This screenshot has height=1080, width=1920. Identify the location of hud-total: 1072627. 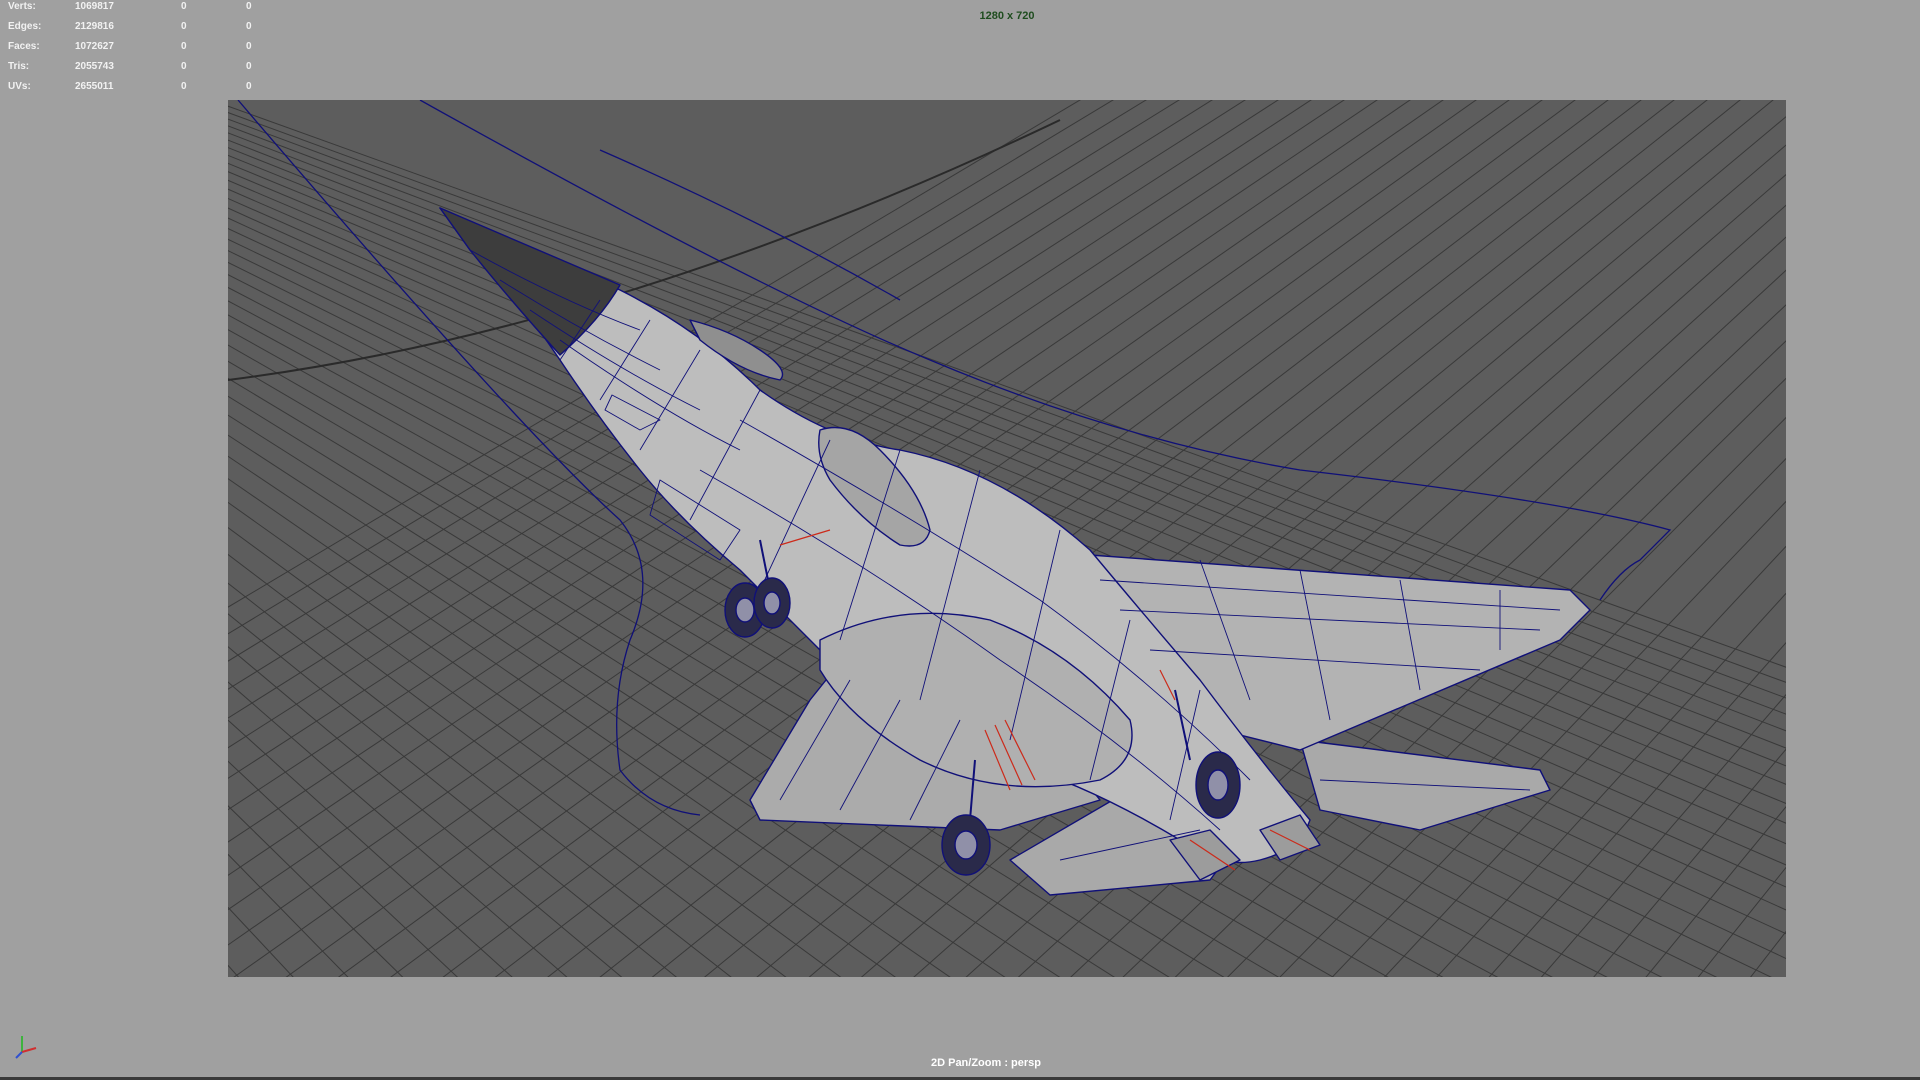
(94, 46).